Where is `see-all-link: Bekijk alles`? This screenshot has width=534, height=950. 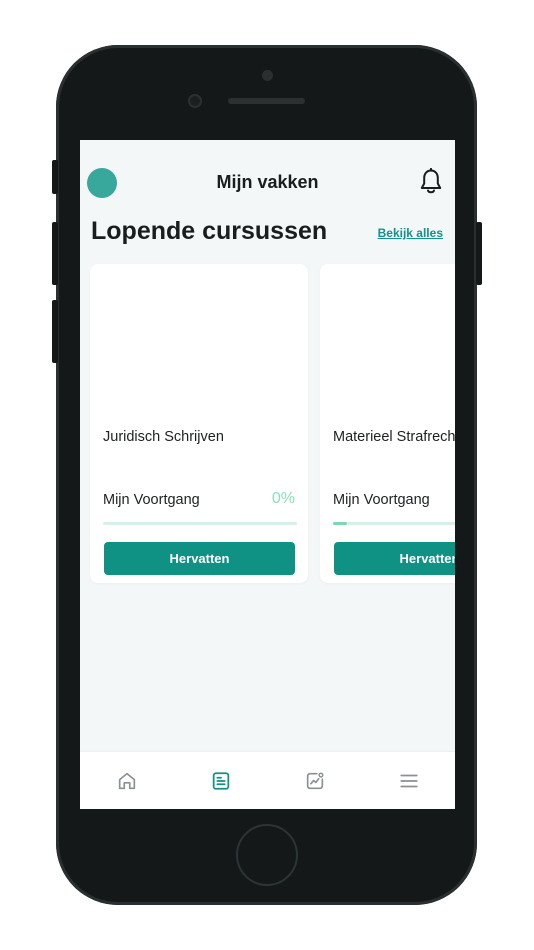 see-all-link: Bekijk alles is located at coordinates (410, 233).